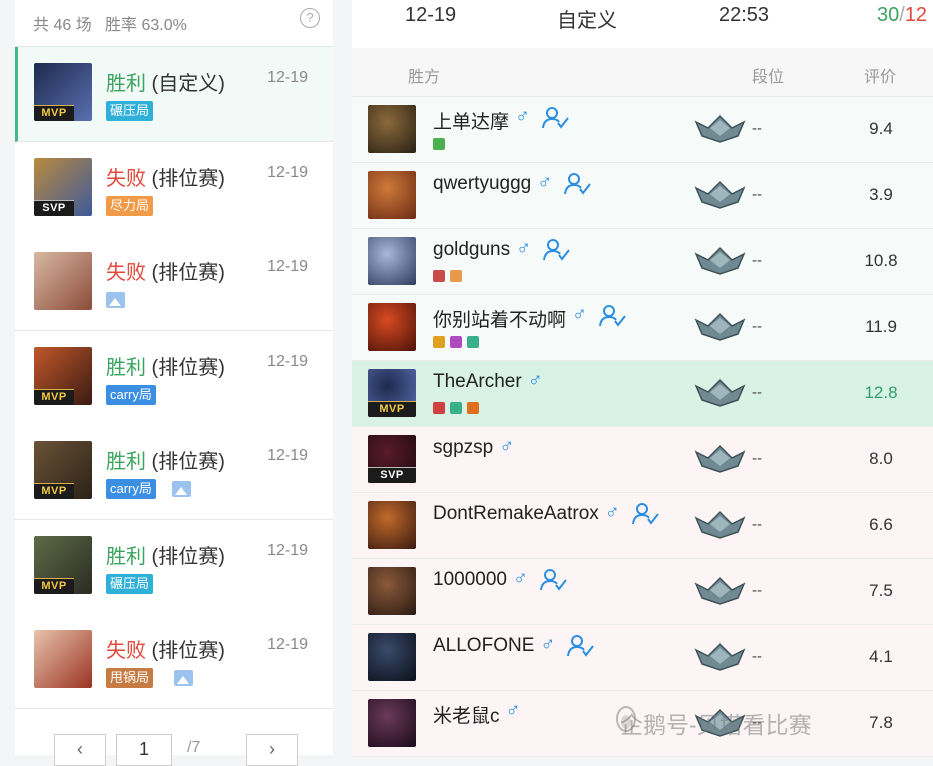 The height and width of the screenshot is (766, 933). I want to click on player-row: 上单达摩 ♂ -- 9.4, so click(642, 130).